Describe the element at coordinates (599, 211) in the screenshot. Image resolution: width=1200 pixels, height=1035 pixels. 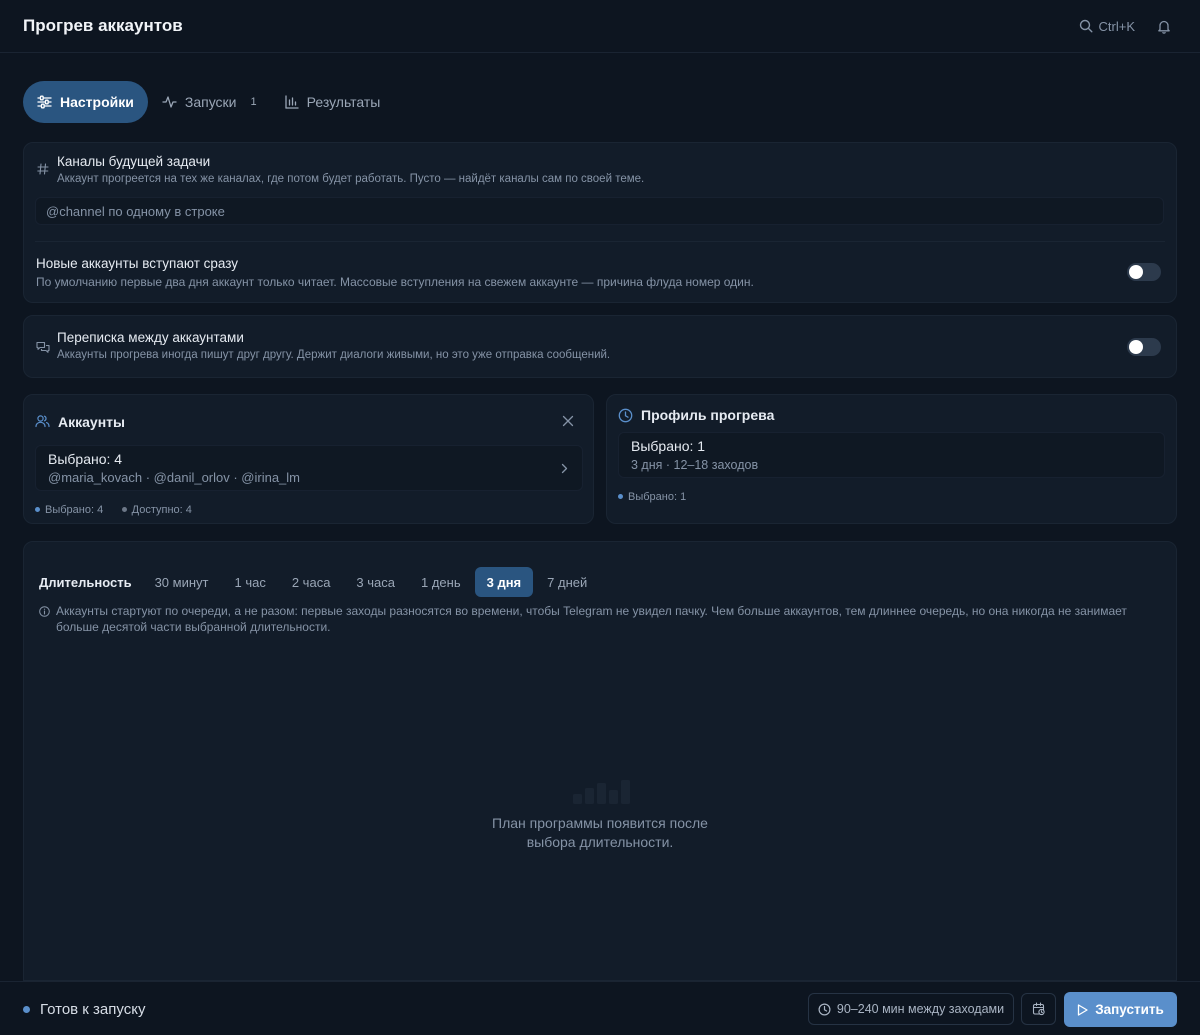
I see `channels-input: @channel по одному в строке` at that location.